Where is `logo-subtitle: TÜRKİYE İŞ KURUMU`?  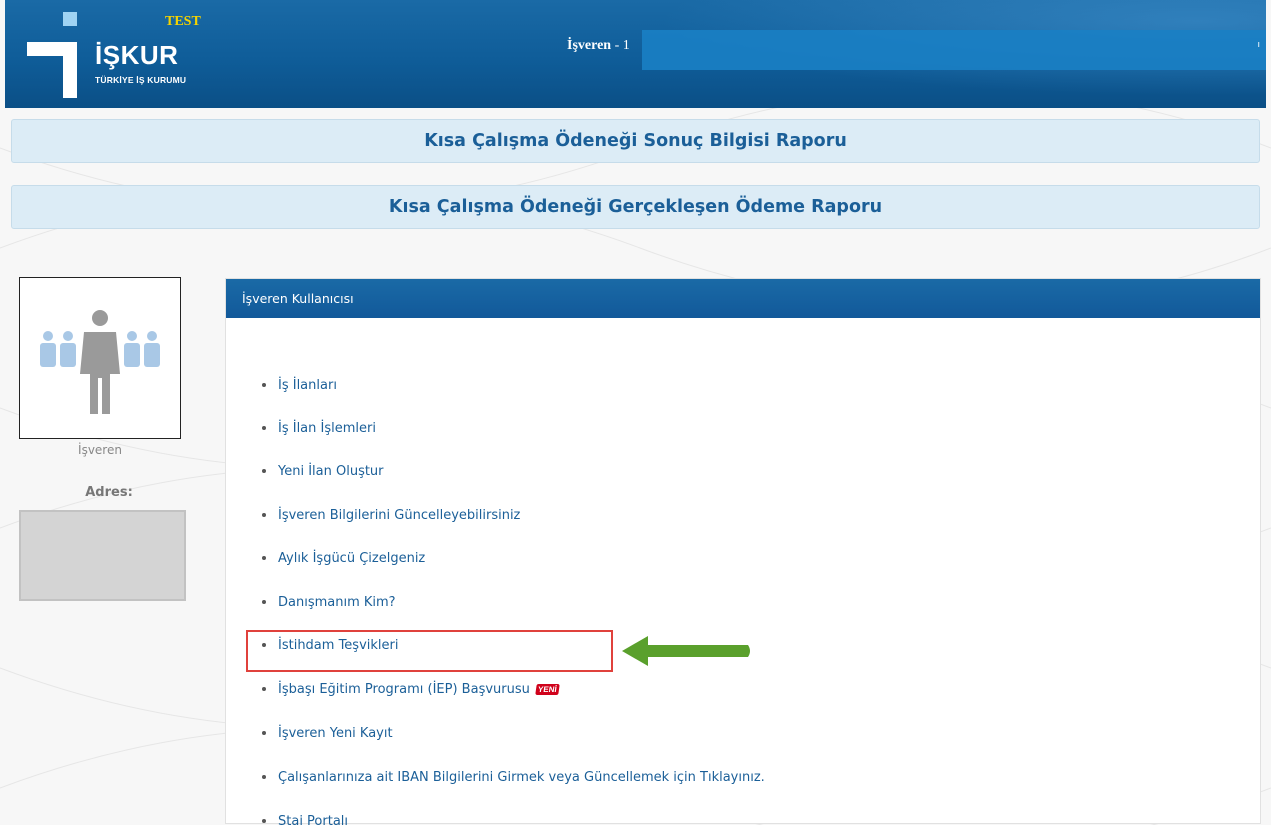 logo-subtitle: TÜRKİYE İŞ KURUMU is located at coordinates (141, 80).